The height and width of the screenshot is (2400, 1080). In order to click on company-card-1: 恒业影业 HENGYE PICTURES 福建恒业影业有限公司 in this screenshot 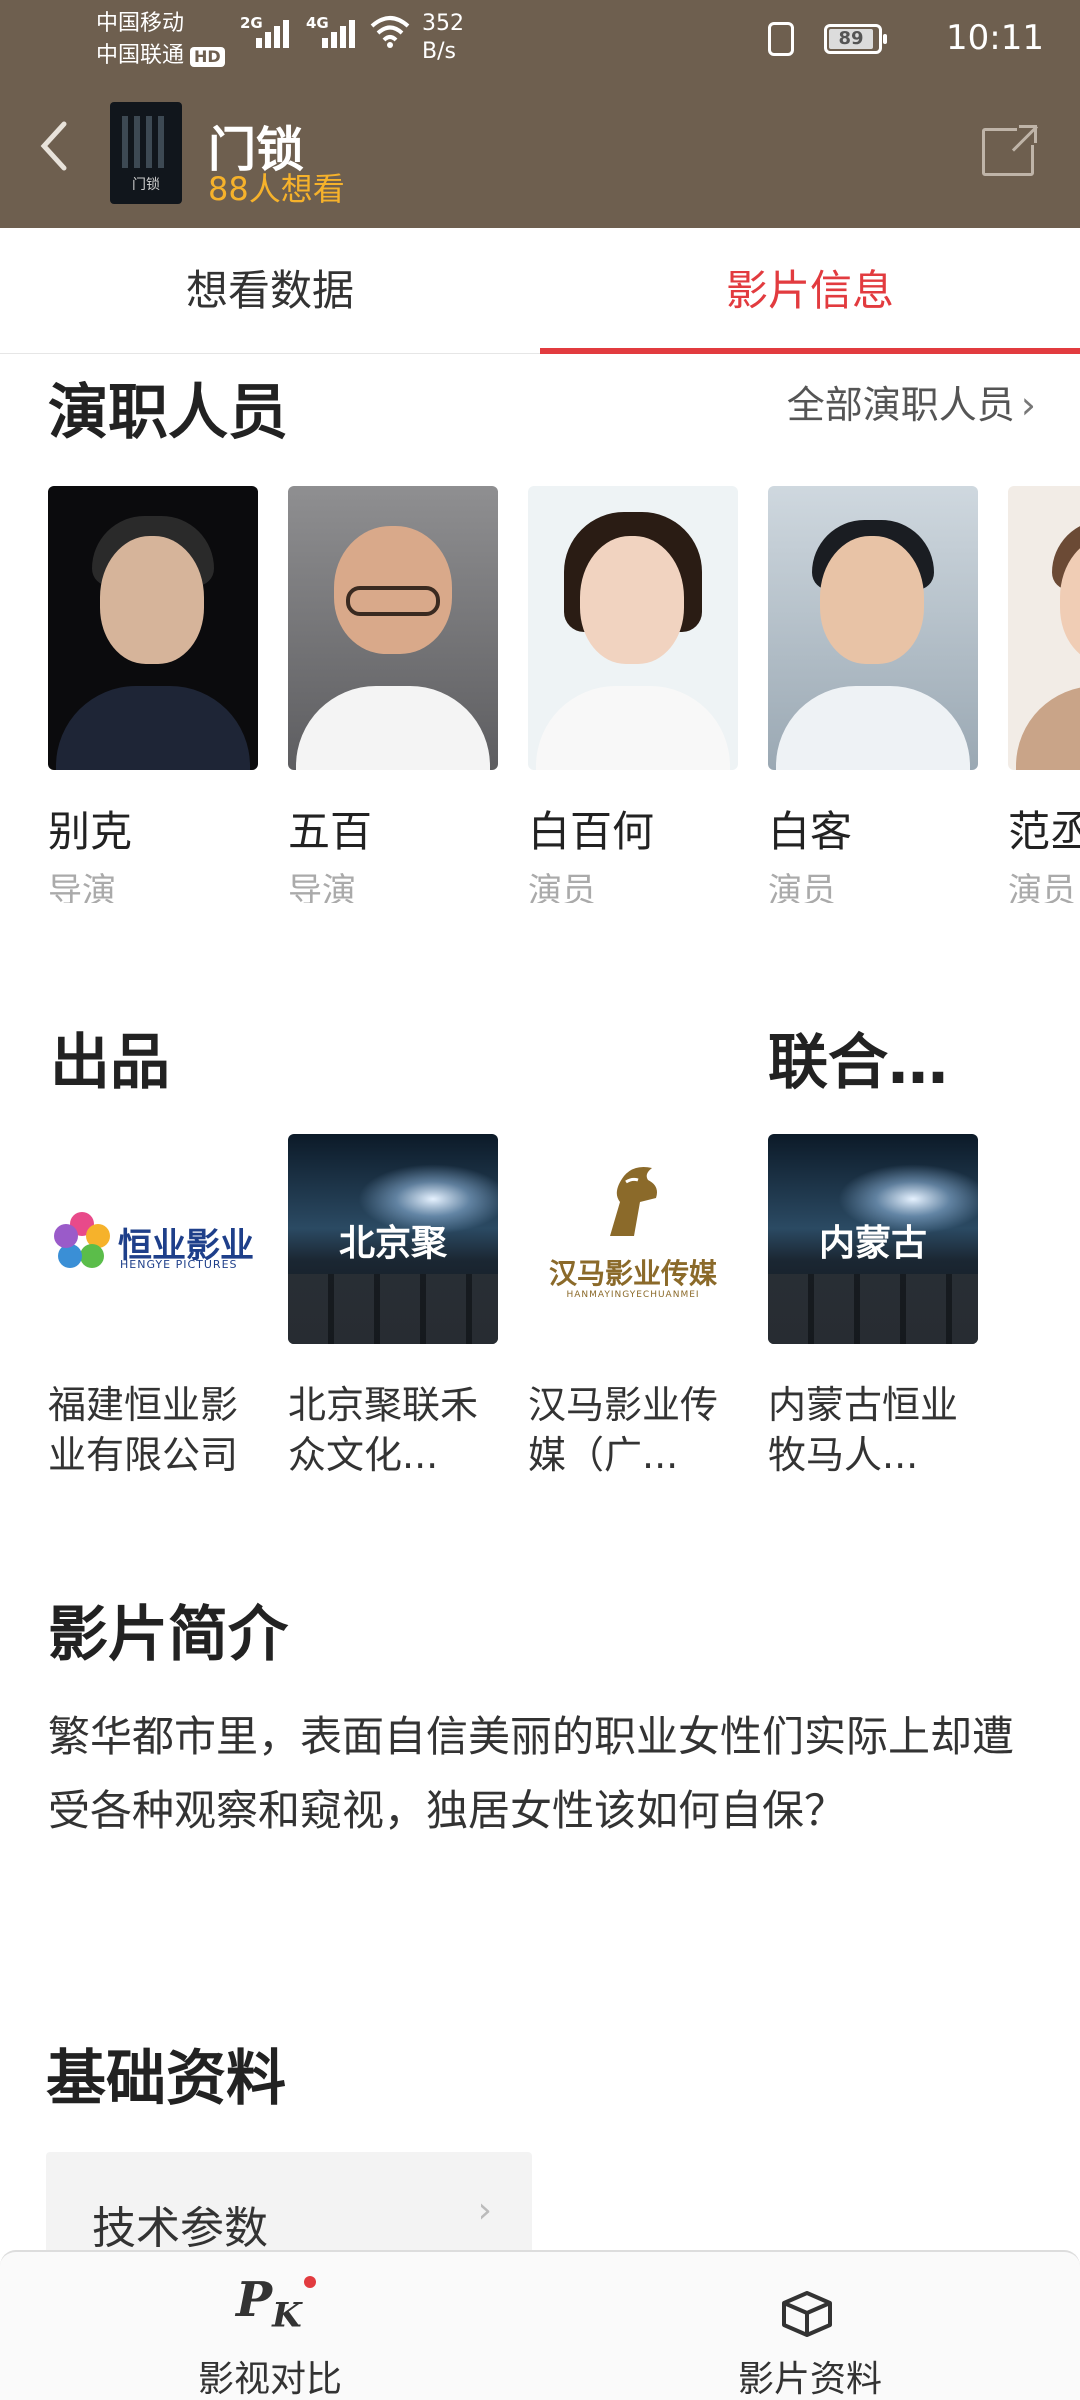, I will do `click(153, 1307)`.